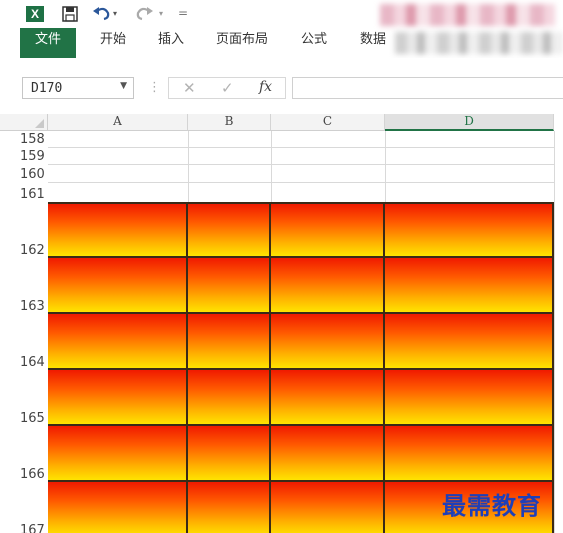 The image size is (563, 533). What do you see at coordinates (469, 342) in the screenshot?
I see `cell-d164` at bounding box center [469, 342].